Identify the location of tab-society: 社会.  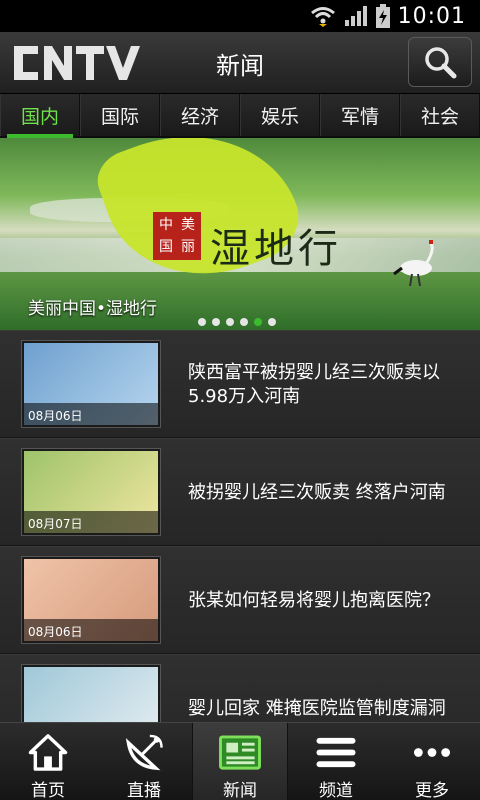
(440, 115).